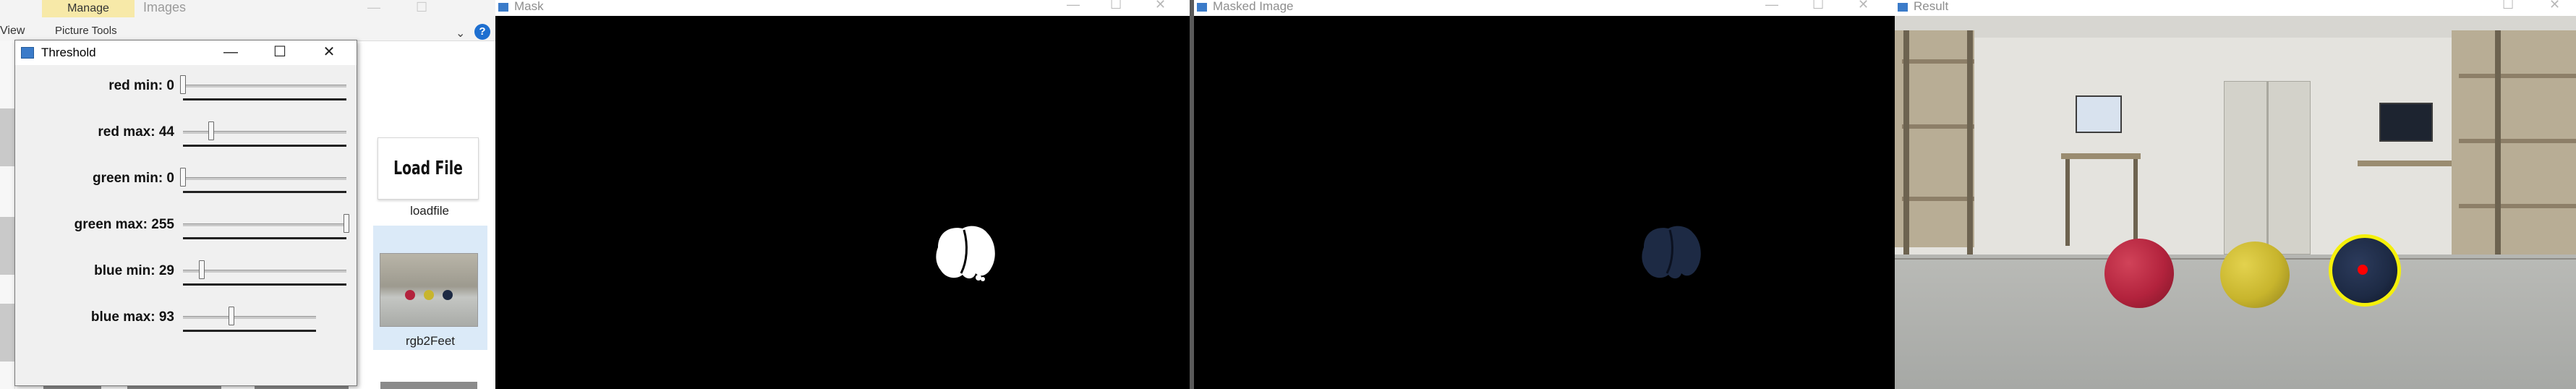 The image size is (2576, 389). What do you see at coordinates (186, 322) in the screenshot?
I see `slider-row: blue max: 93` at bounding box center [186, 322].